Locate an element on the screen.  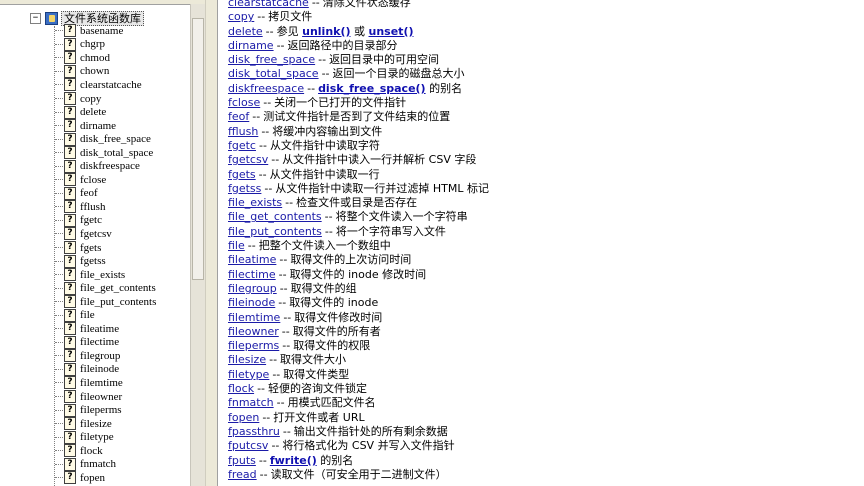
tree-item: ? clearstatcache is located at coordinates (105, 85).